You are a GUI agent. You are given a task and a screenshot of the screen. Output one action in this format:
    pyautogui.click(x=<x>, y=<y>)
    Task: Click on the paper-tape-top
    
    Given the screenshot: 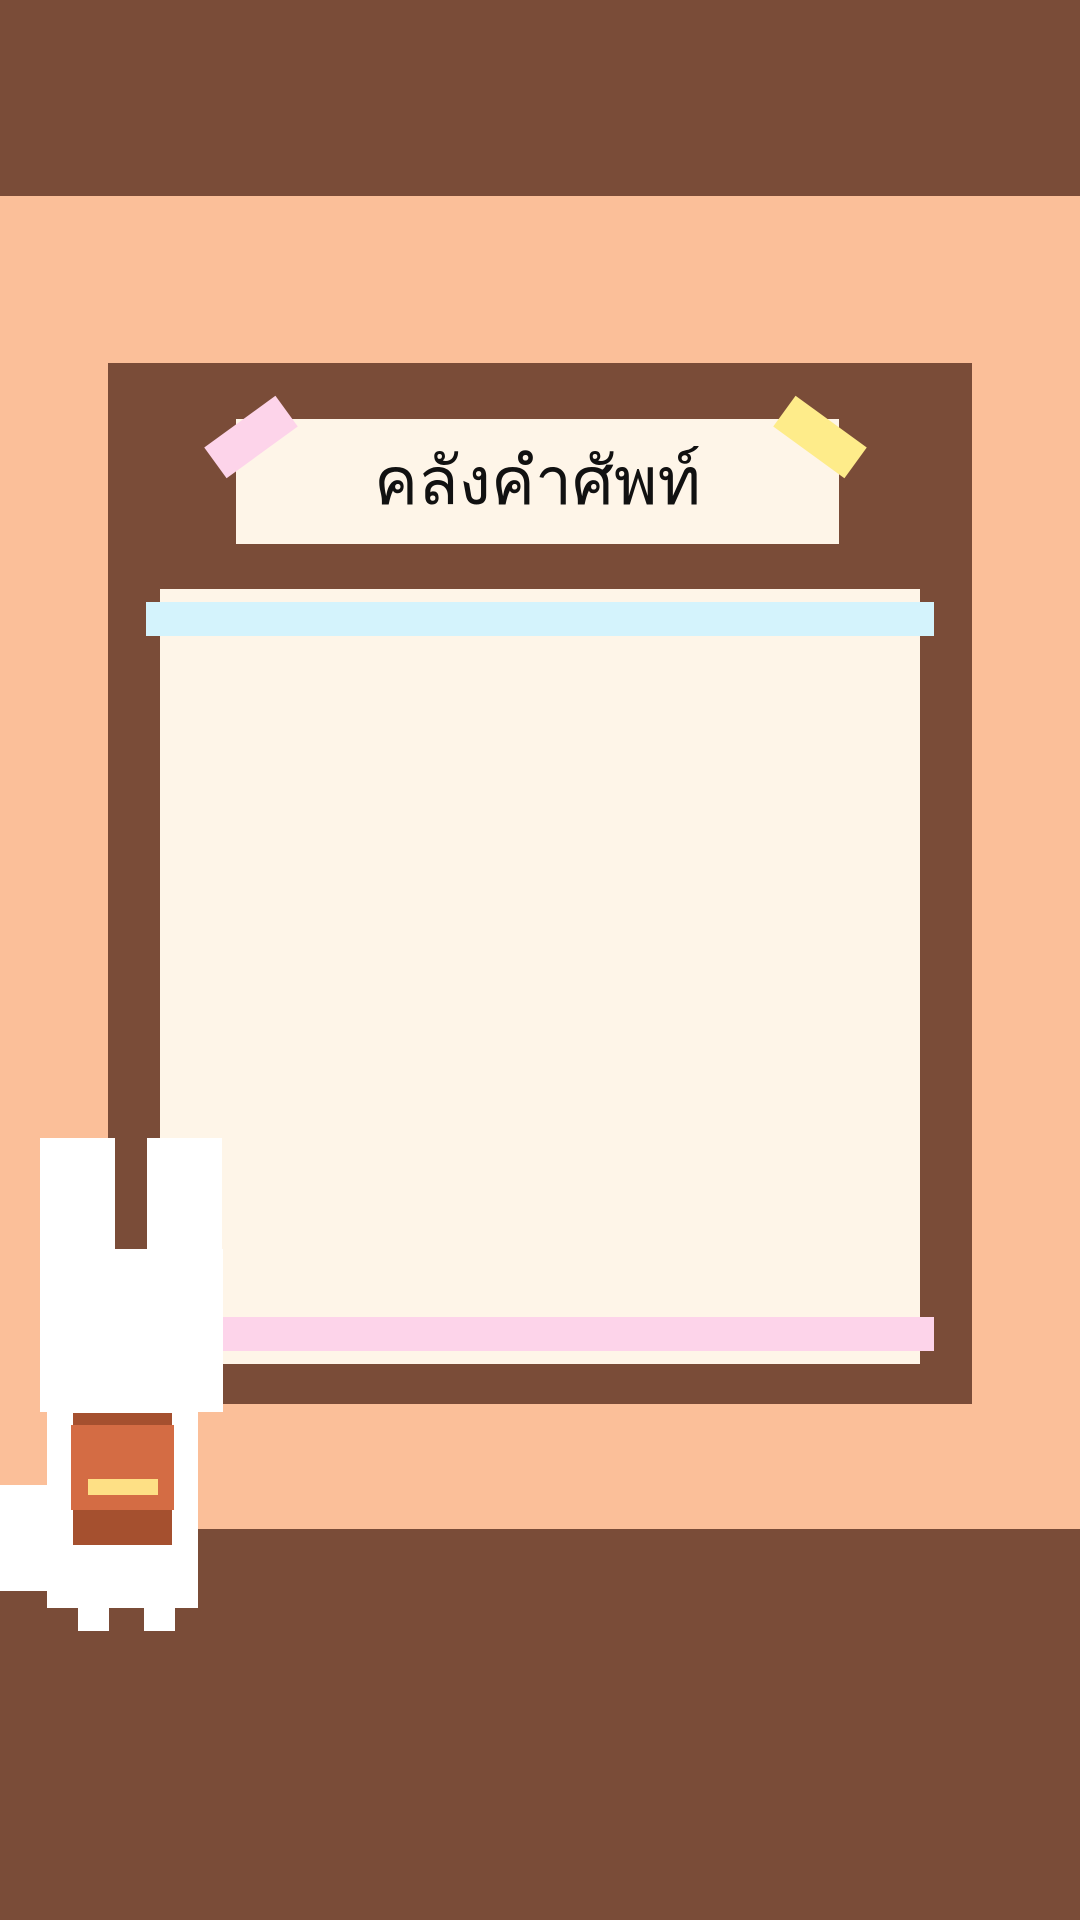 What is the action you would take?
    pyautogui.click(x=540, y=619)
    